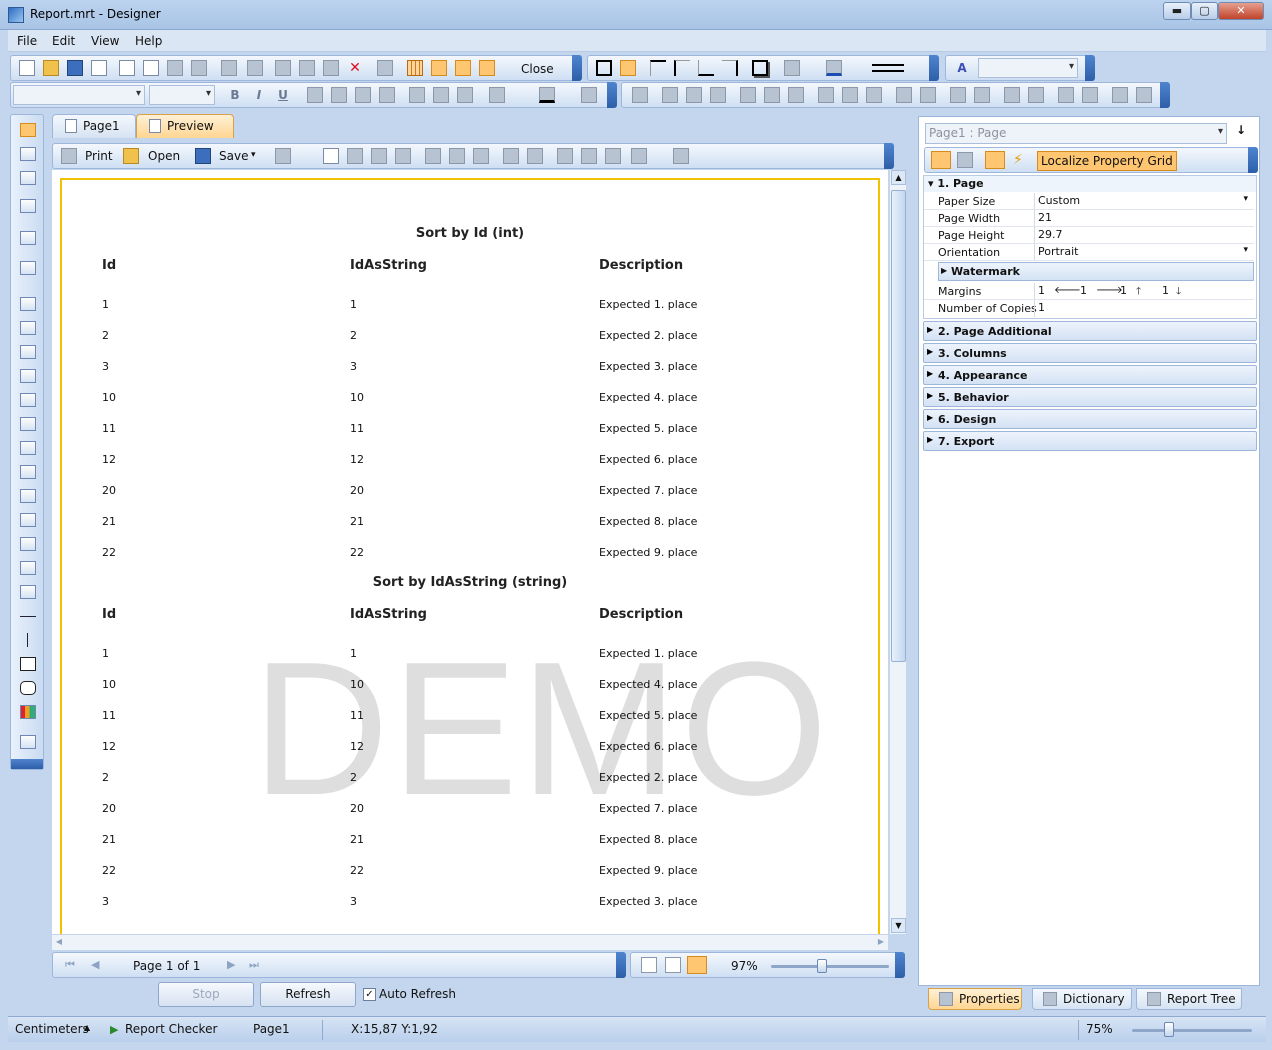  I want to click on save-dropdown-icon: ▾, so click(253, 155).